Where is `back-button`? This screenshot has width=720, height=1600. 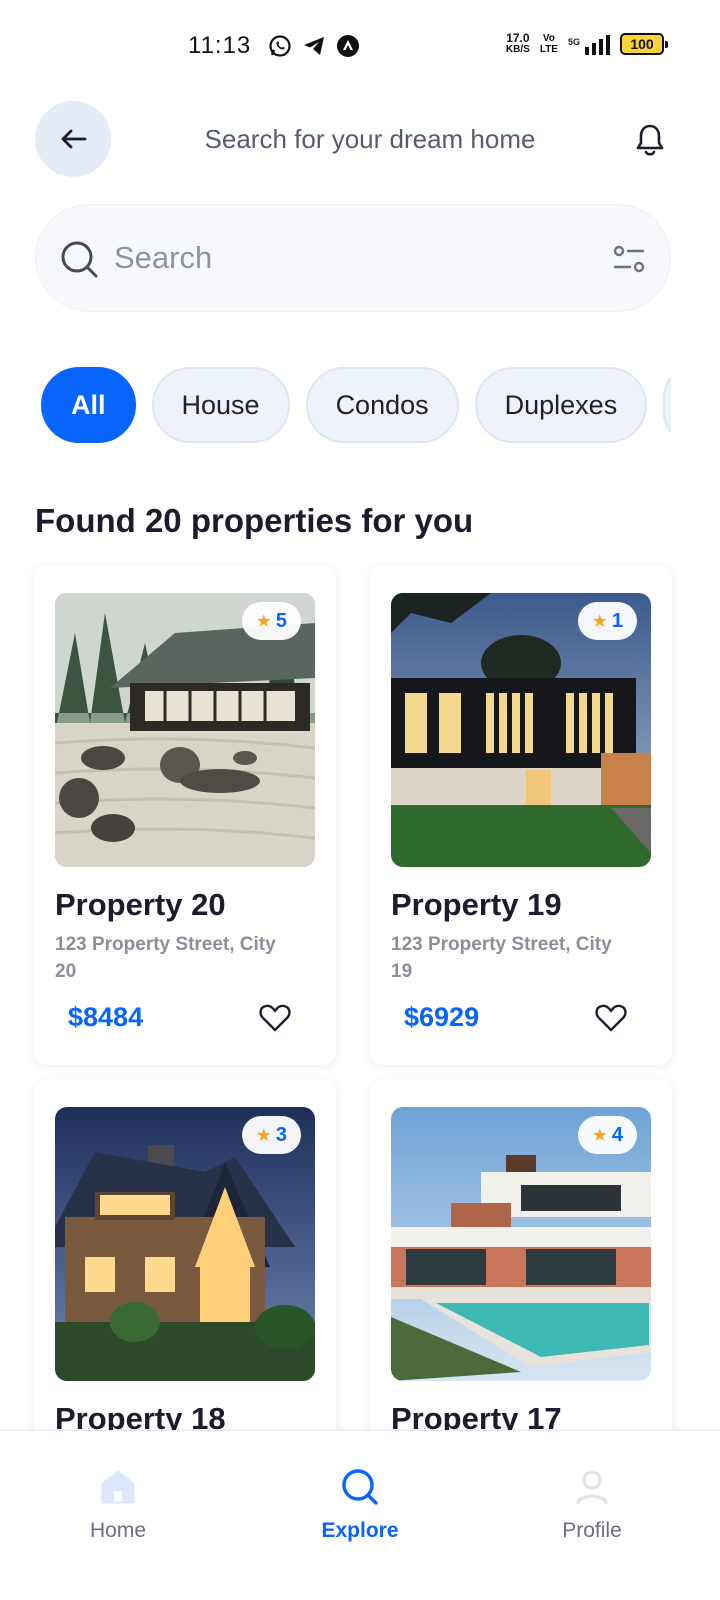
back-button is located at coordinates (73, 139).